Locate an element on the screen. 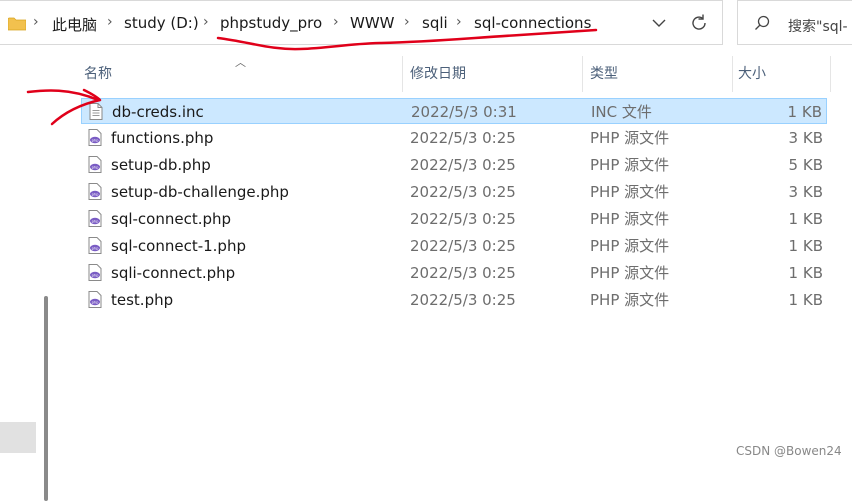  folder-icon is located at coordinates (17, 24).